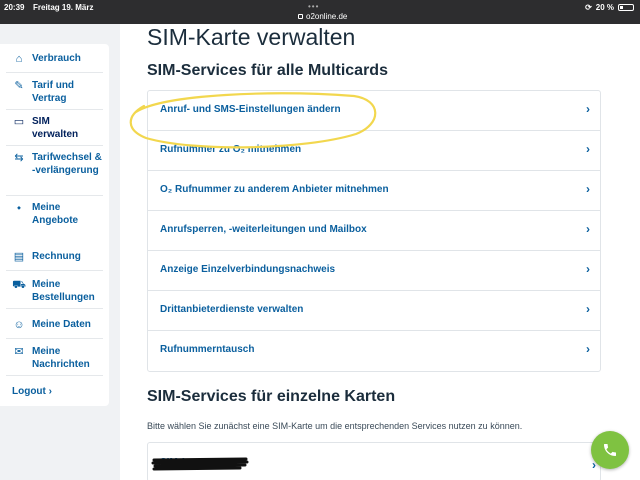  Describe the element at coordinates (19, 86) in the screenshot. I see `pen-icon: ✎` at that location.